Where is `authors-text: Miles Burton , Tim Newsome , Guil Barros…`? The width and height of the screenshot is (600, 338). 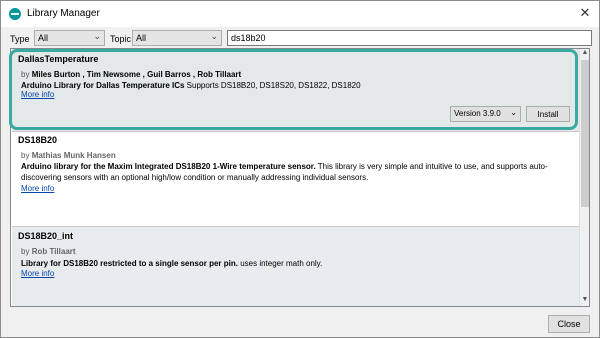 authors-text: Miles Burton , Tim Newsome , Guil Barros… is located at coordinates (136, 74).